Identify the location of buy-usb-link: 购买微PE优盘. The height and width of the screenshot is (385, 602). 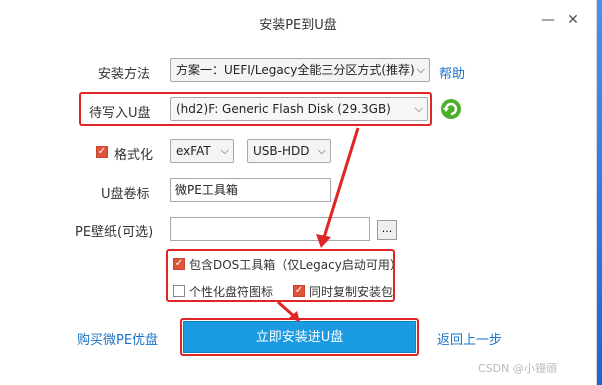
(117, 338).